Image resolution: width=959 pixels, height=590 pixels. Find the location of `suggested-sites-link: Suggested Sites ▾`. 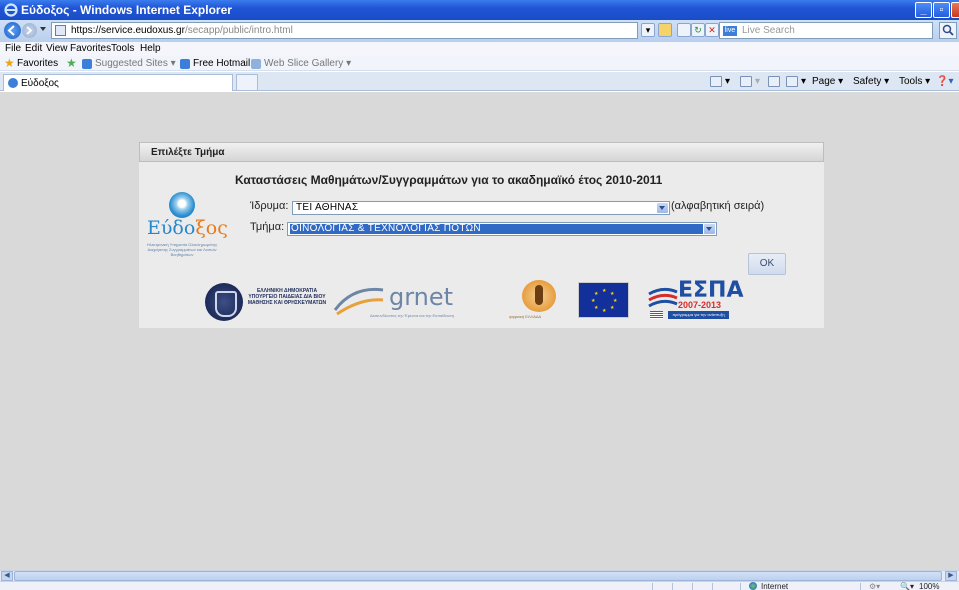

suggested-sites-link: Suggested Sites ▾ is located at coordinates (135, 63).